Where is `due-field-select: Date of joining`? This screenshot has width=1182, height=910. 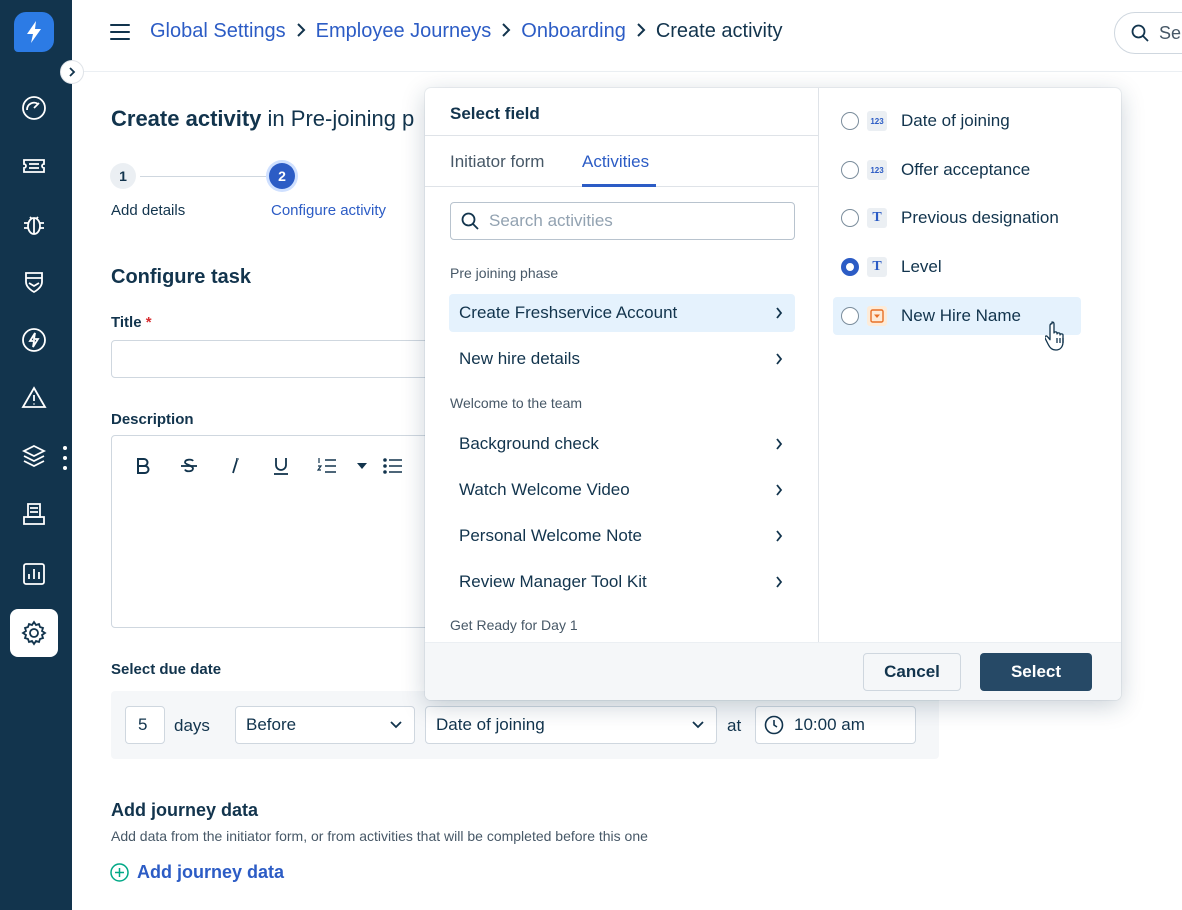 due-field-select: Date of joining is located at coordinates (571, 725).